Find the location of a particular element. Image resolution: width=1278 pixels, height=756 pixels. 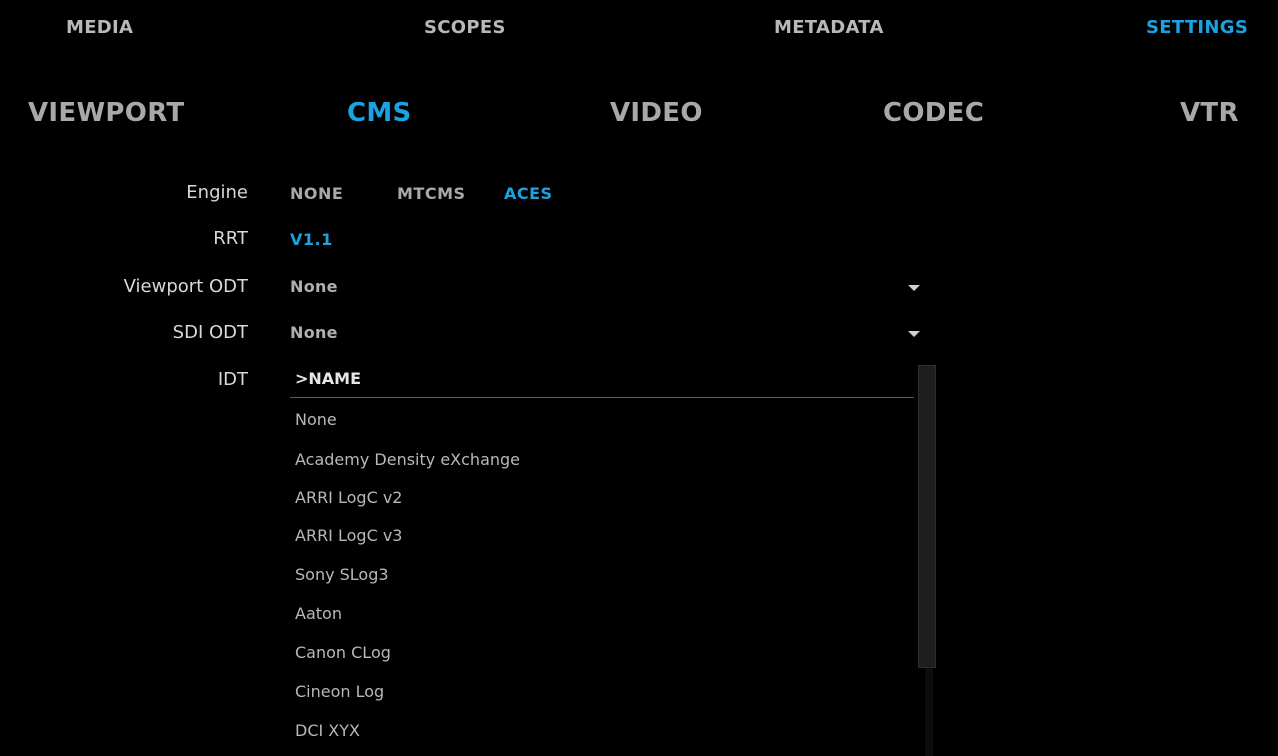

idt-list-item: None is located at coordinates (316, 419).